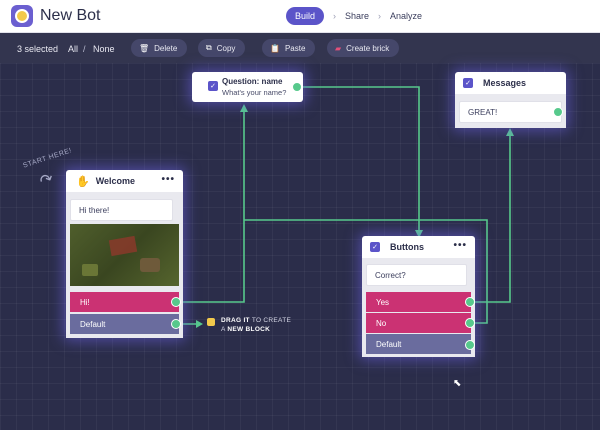 The image size is (600, 430). Describe the element at coordinates (38, 49) in the screenshot. I see `selected-count: 3 selected` at that location.